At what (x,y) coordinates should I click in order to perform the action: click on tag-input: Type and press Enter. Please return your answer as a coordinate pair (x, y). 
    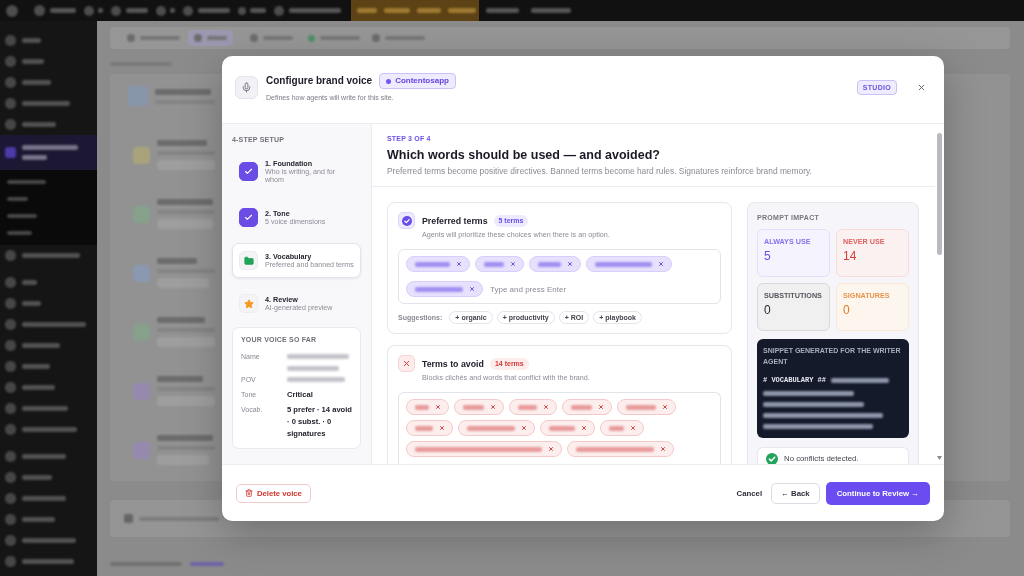
    Looking at the image, I should click on (600, 289).